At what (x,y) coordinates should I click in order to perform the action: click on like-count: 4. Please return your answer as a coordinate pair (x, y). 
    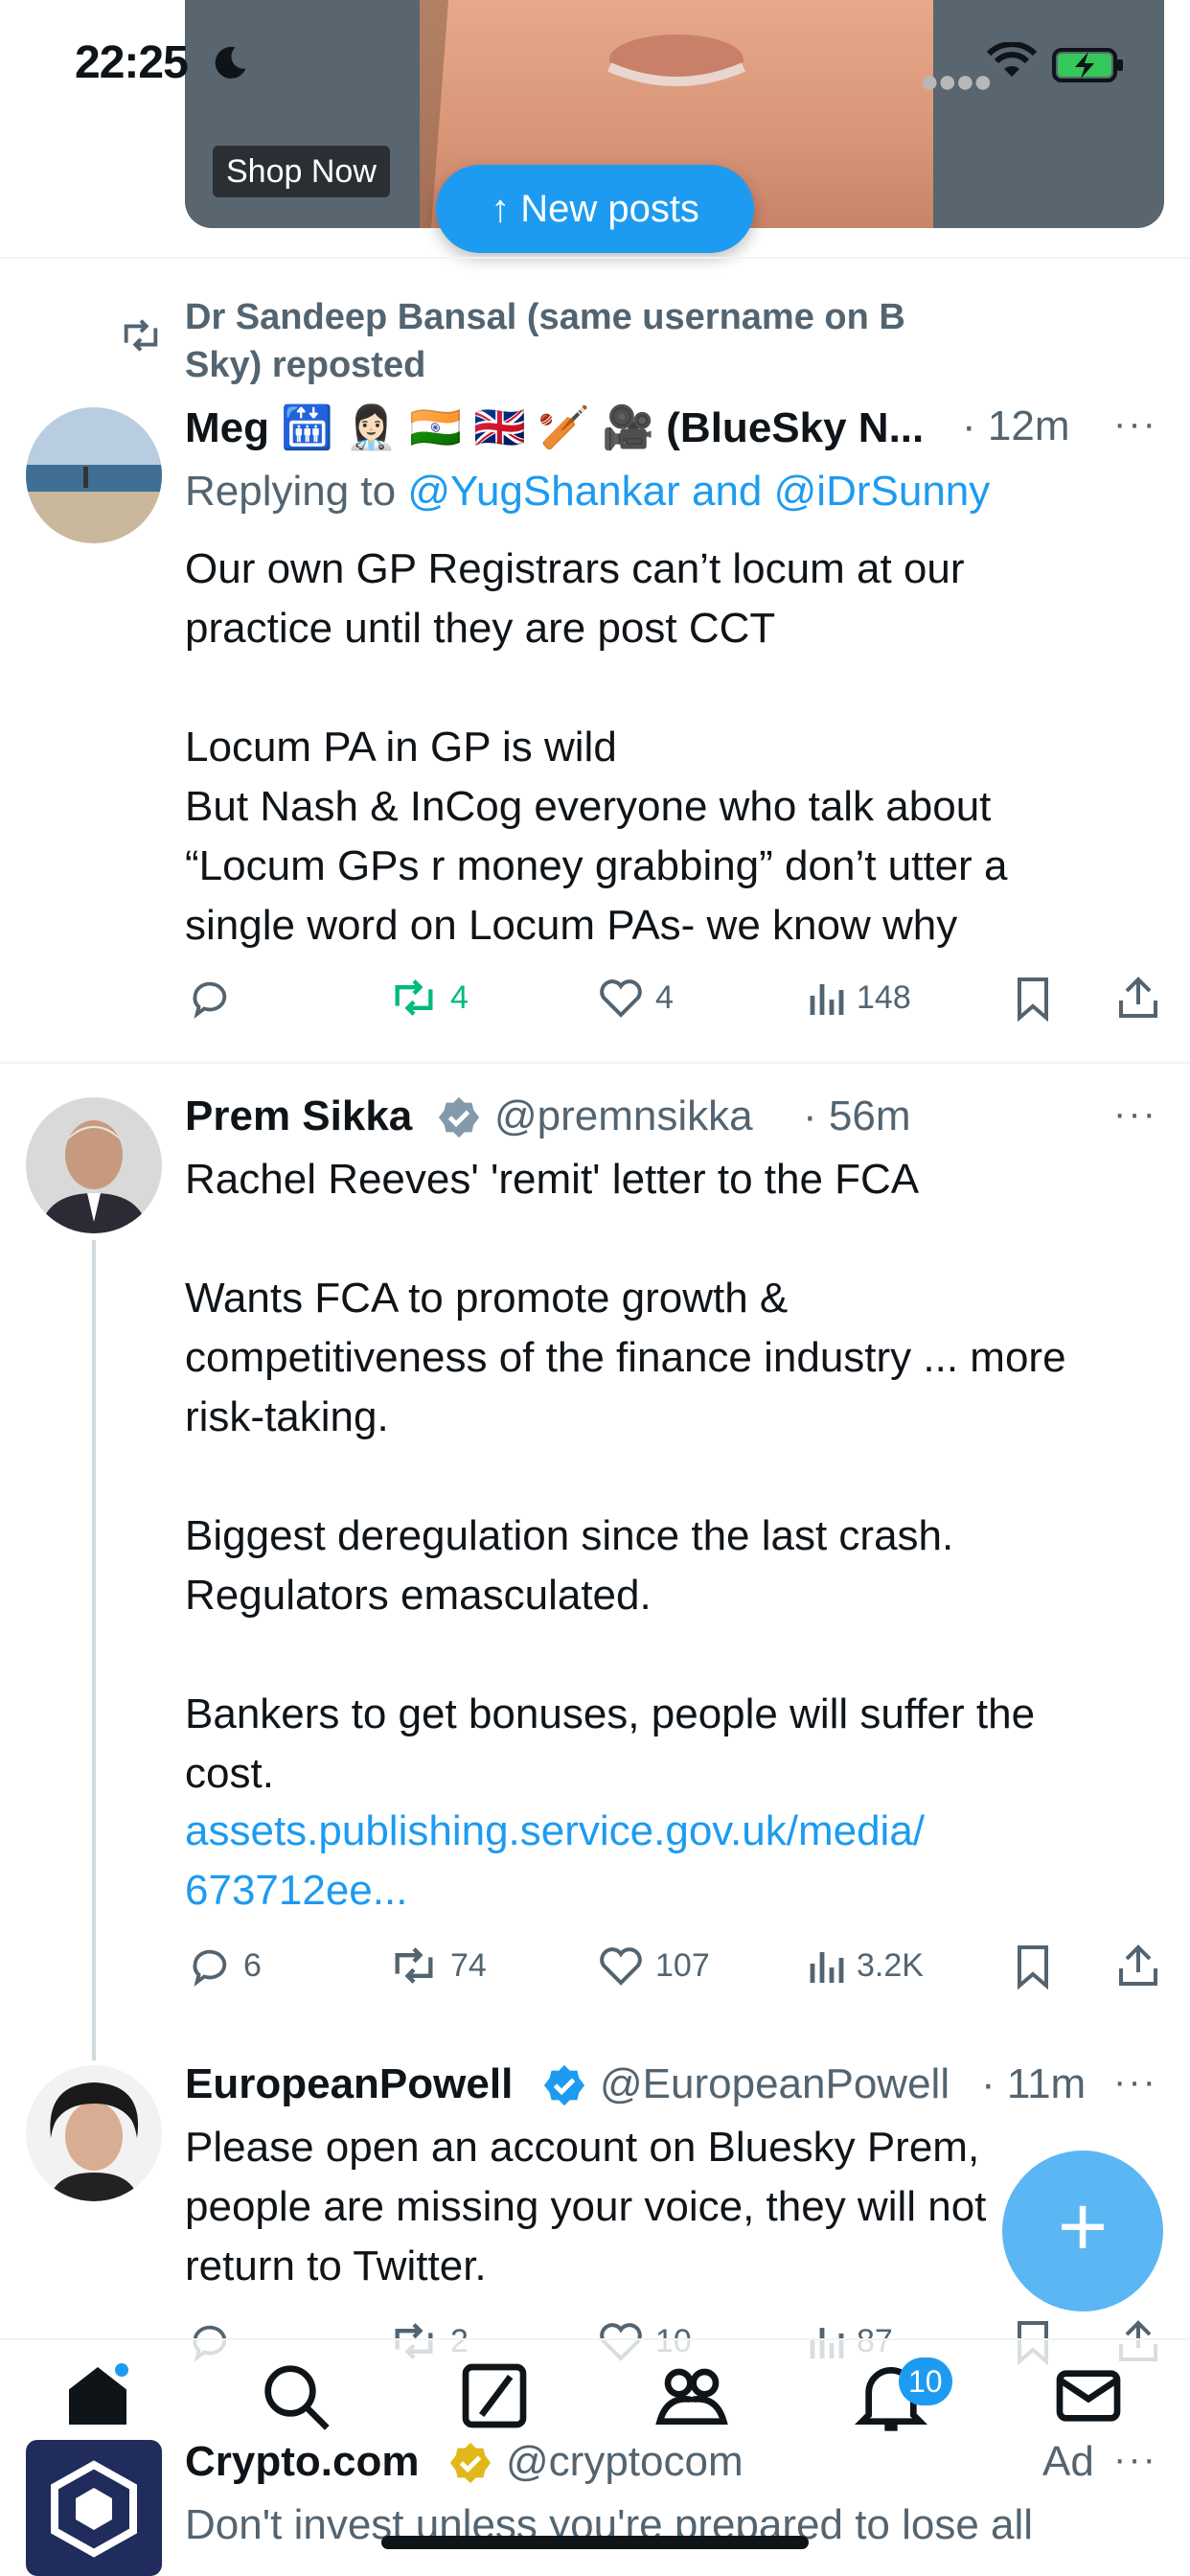
    Looking at the image, I should click on (665, 997).